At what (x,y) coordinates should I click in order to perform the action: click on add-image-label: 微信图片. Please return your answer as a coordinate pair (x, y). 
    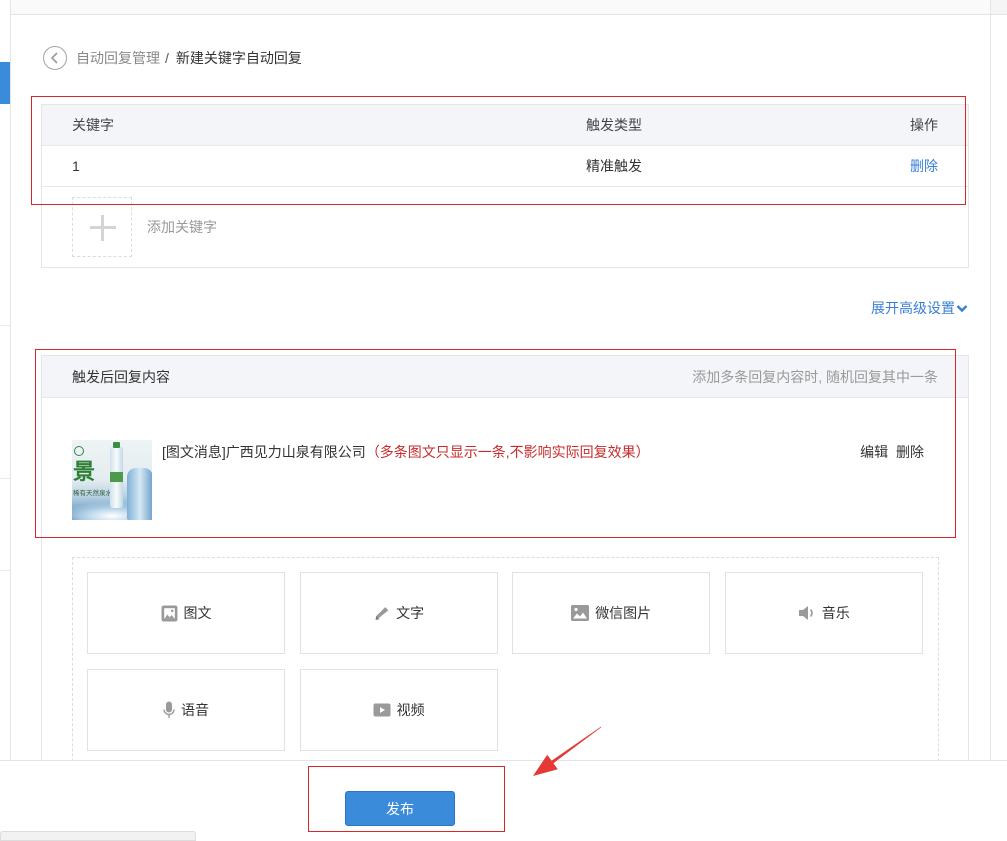
    Looking at the image, I should click on (623, 613).